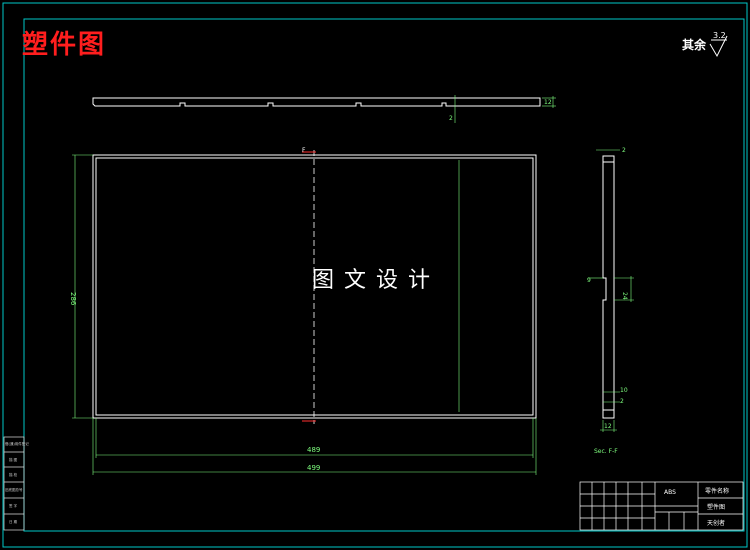 Image resolution: width=750 pixels, height=550 pixels. What do you see at coordinates (624, 150) in the screenshot?
I see `dim-sec-top: 2` at bounding box center [624, 150].